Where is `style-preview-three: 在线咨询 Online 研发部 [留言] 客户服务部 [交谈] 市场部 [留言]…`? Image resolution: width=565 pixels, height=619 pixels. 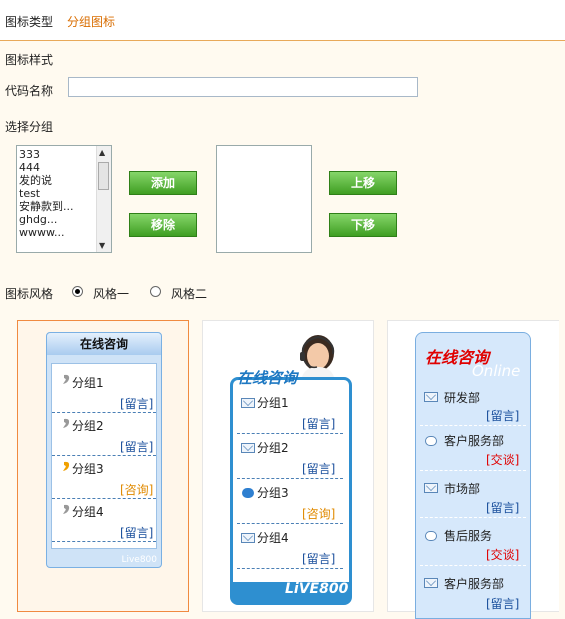
style-preview-three: 在线咨询 Online 研发部 [留言] 客户服务部 [交谈] 市场部 [留言]… is located at coordinates (473, 469).